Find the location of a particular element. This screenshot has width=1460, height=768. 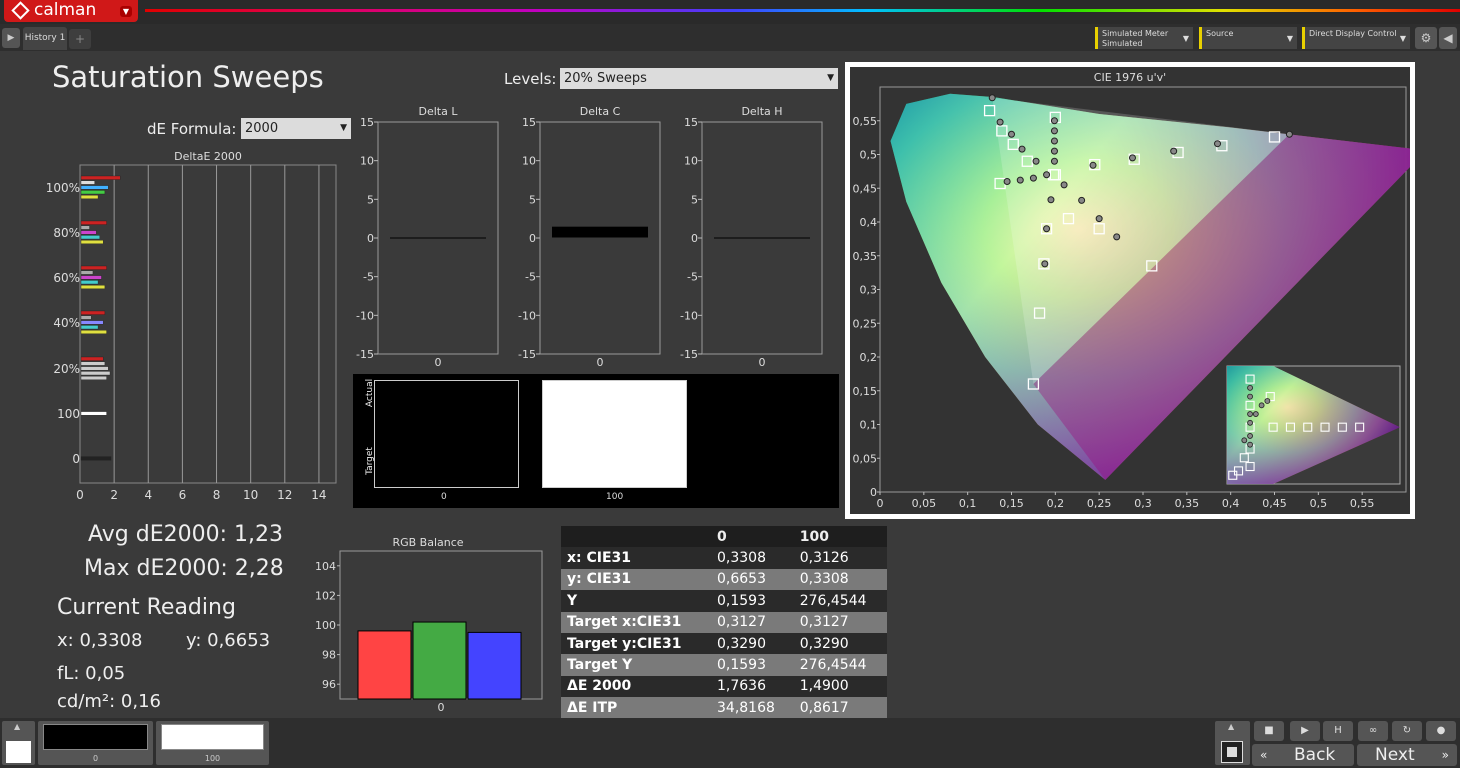

delta-l-chart-svg: 15 10 5 0 -5 -10 -15 0 is located at coordinates (427, 243).